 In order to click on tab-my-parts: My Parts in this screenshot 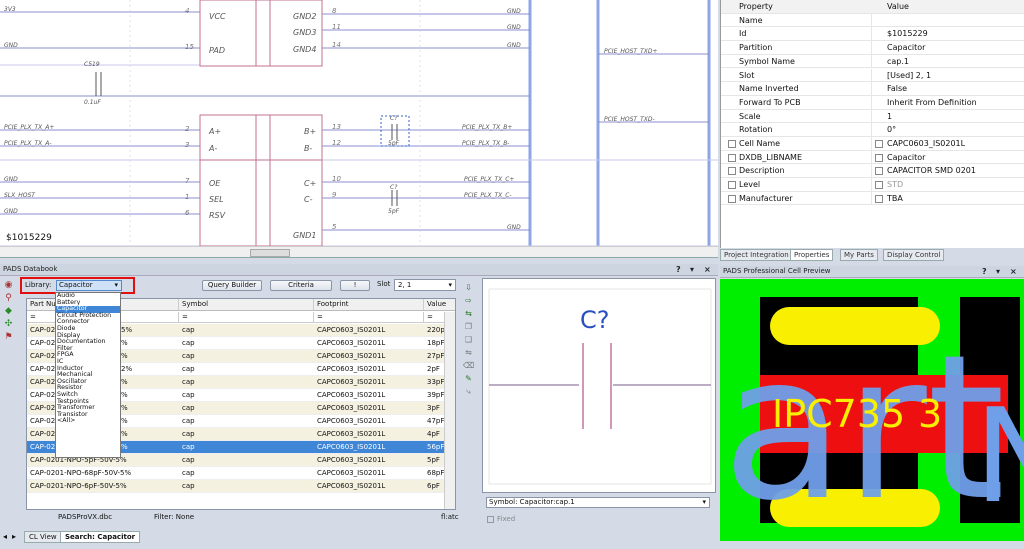, I will do `click(859, 255)`.